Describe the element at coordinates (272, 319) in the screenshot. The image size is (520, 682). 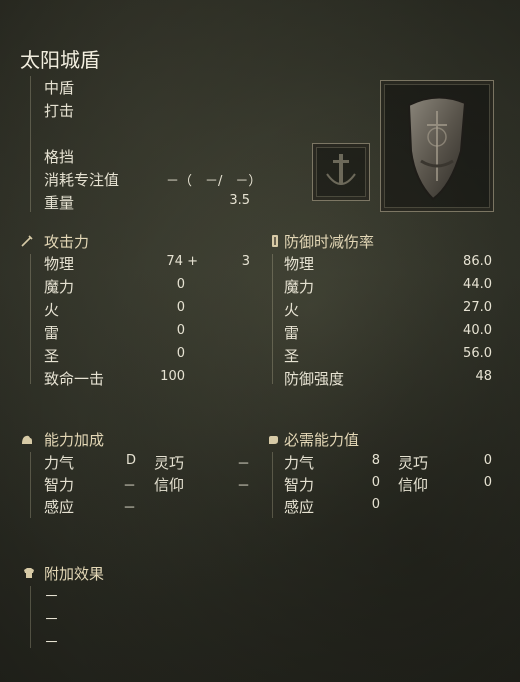
I see `defense-divider` at that location.